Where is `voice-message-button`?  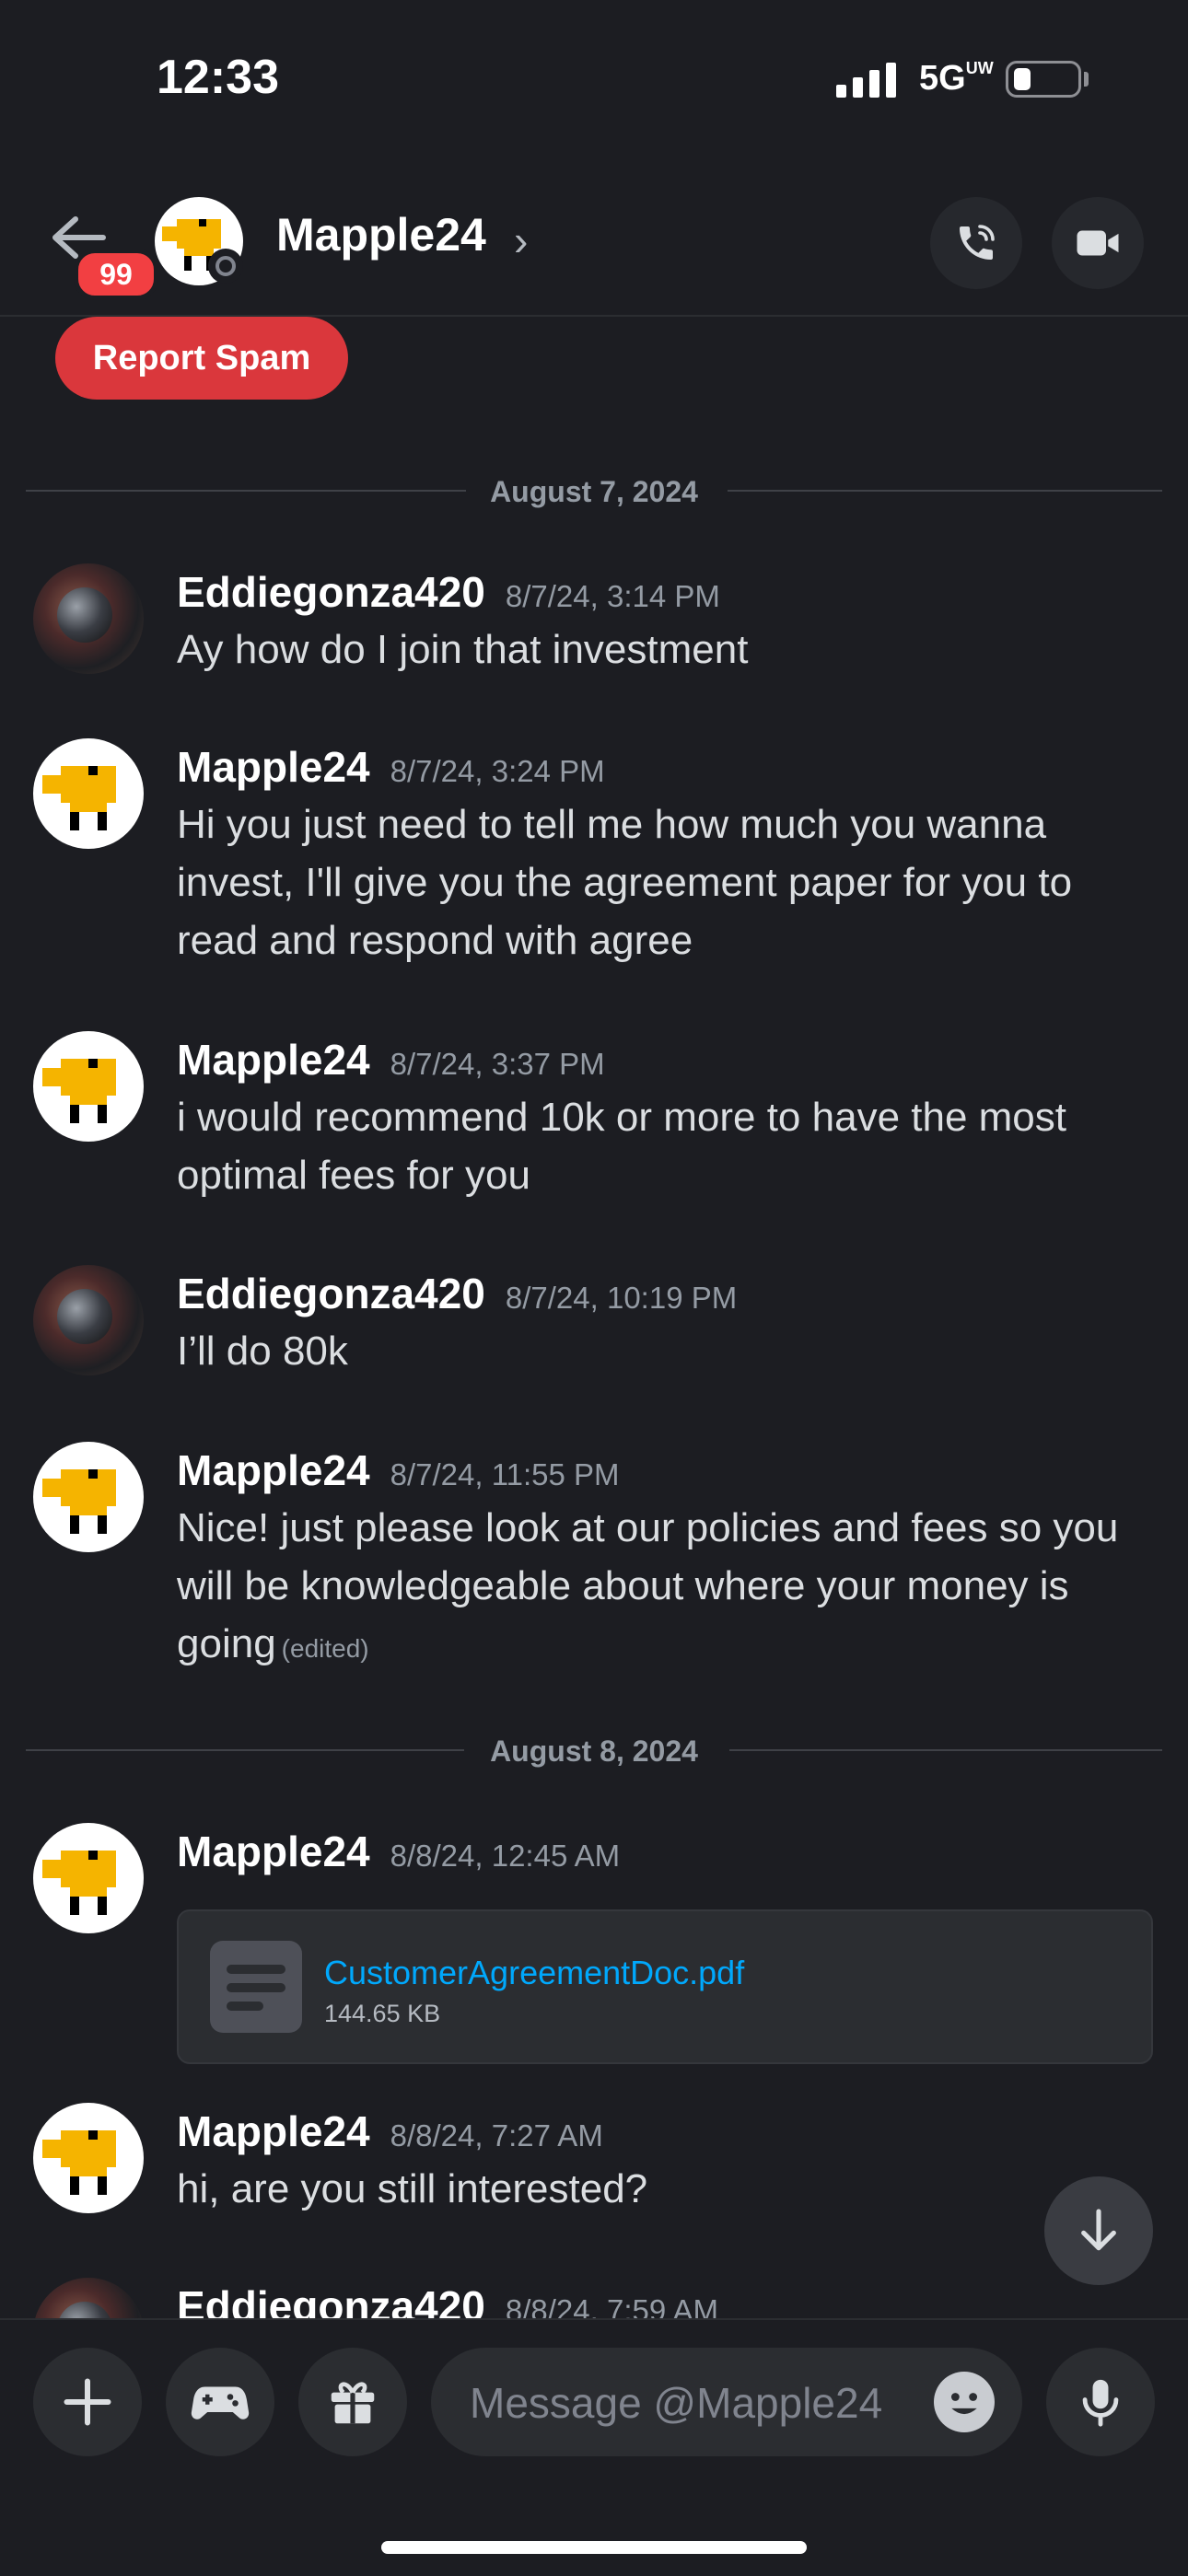 voice-message-button is located at coordinates (1100, 2402).